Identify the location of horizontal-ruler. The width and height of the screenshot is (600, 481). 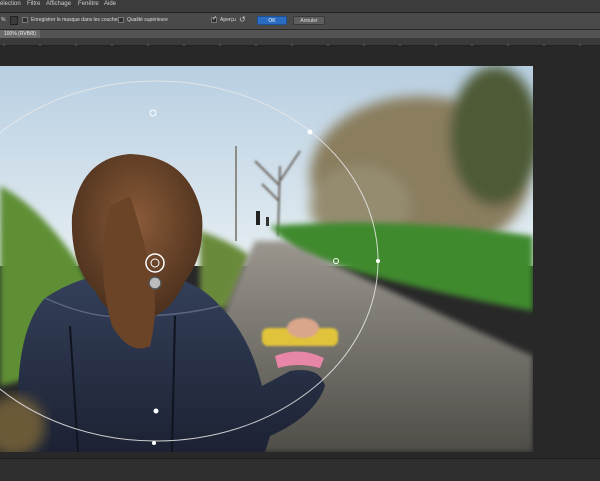
(300, 44).